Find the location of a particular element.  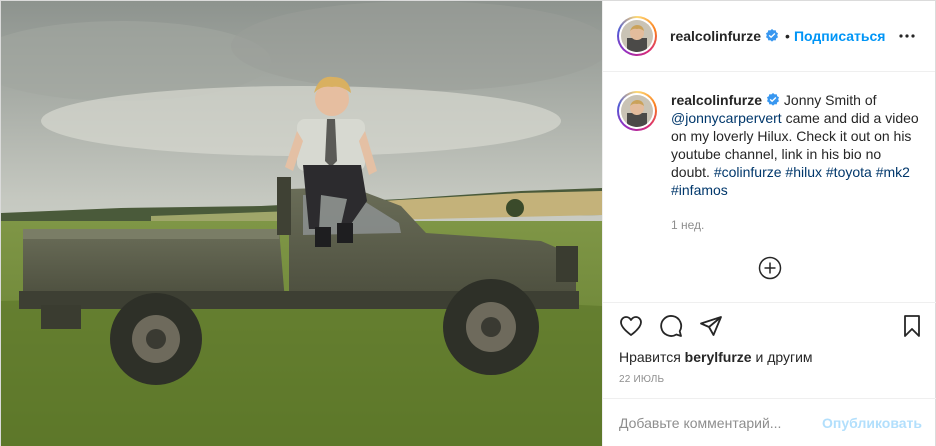

caption-avatar-image is located at coordinates (637, 111).